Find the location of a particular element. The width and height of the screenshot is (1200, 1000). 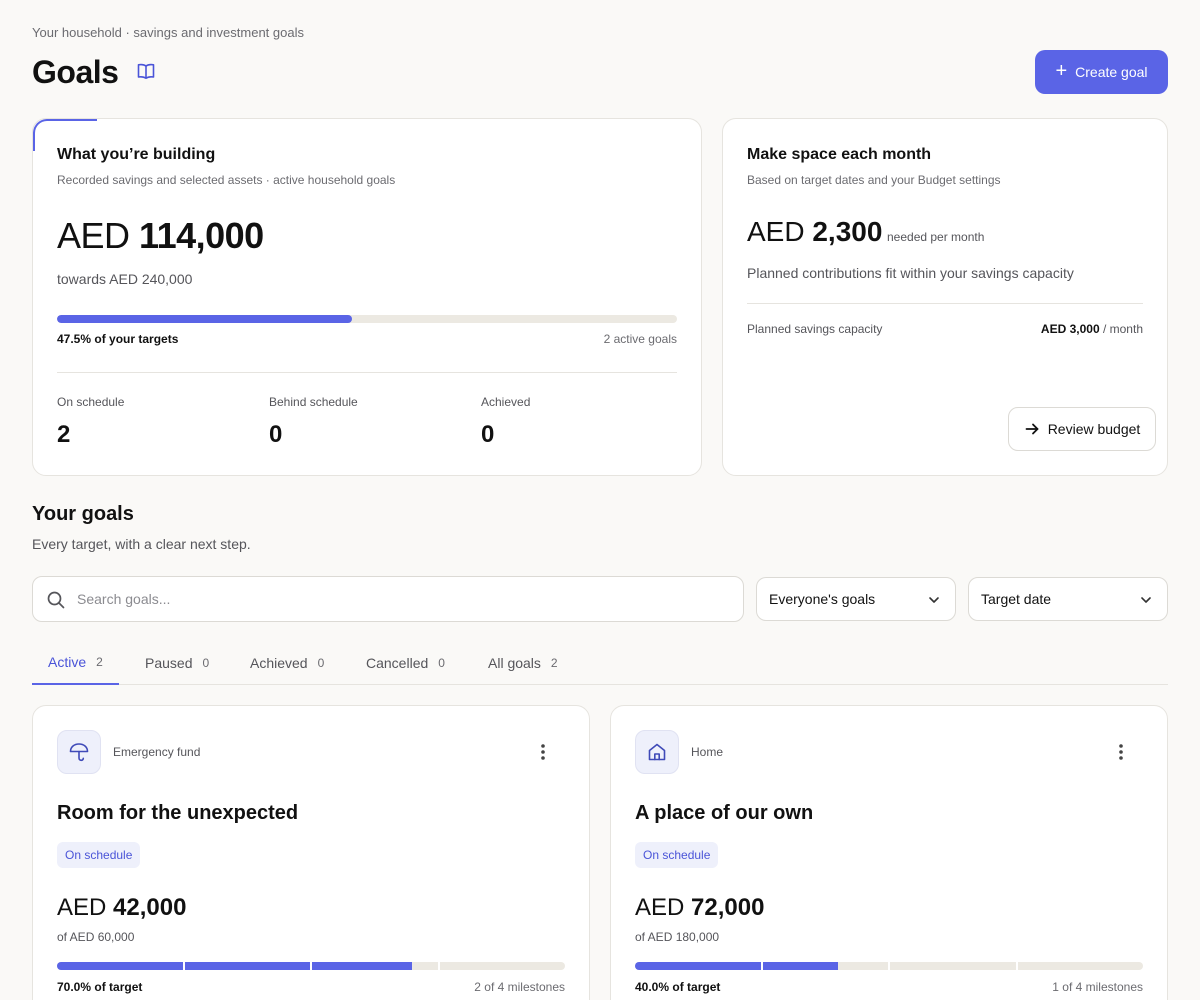

section-title: Your goals is located at coordinates (83, 514).